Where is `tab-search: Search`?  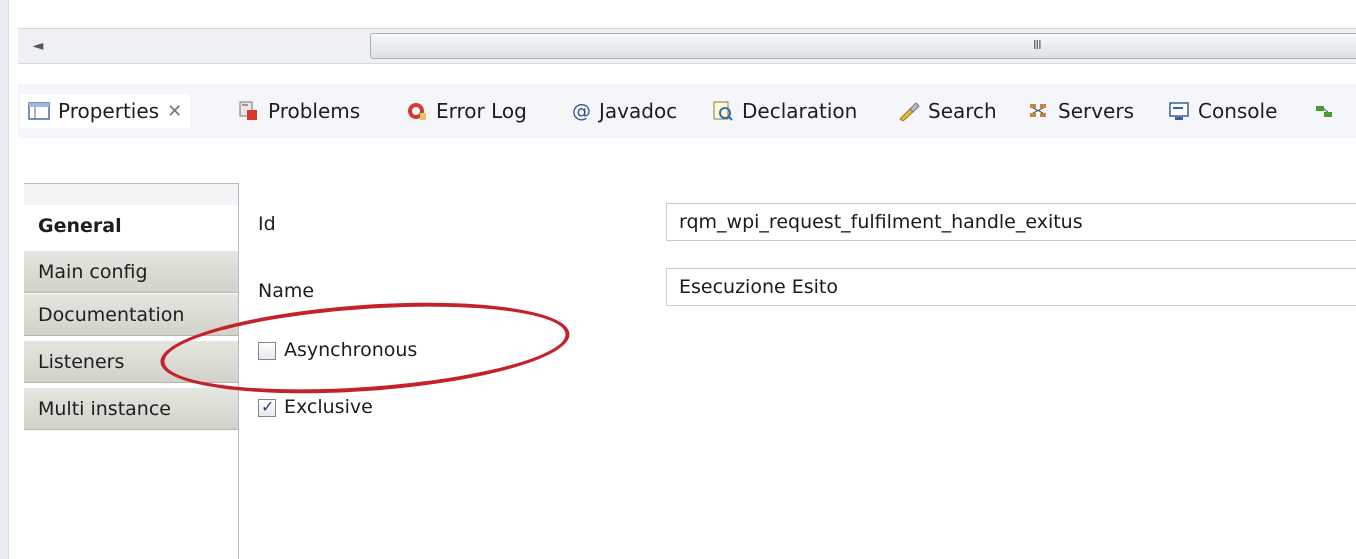
tab-search: Search is located at coordinates (947, 111).